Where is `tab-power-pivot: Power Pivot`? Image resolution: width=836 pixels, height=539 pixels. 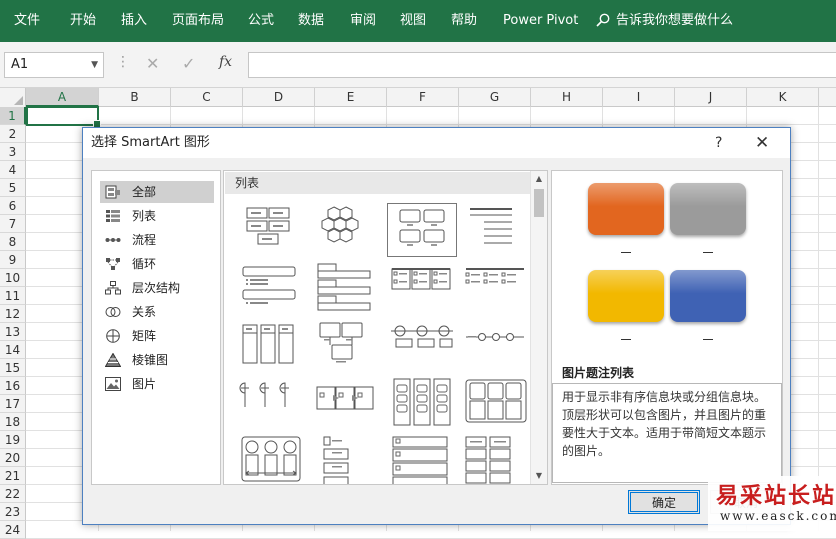 tab-power-pivot: Power Pivot is located at coordinates (540, 21).